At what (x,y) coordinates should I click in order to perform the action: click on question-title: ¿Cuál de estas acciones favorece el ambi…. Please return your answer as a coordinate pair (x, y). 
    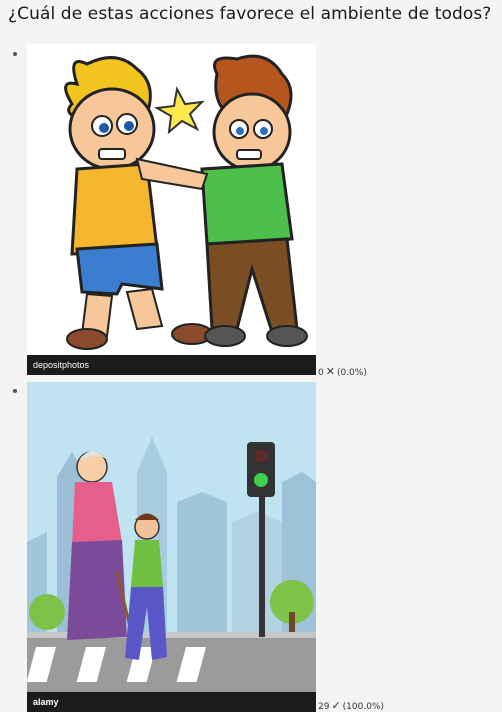
    Looking at the image, I should click on (250, 14).